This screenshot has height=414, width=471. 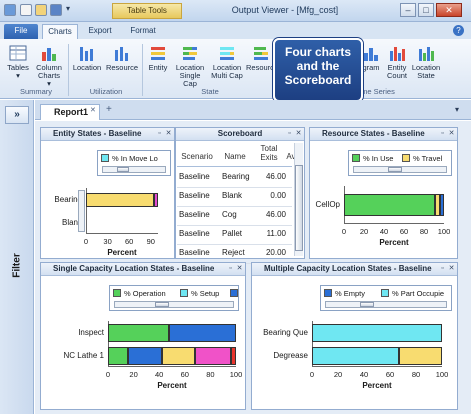 What do you see at coordinates (159, 374) in the screenshot?
I see `x-tick-label: 40` at bounding box center [159, 374].